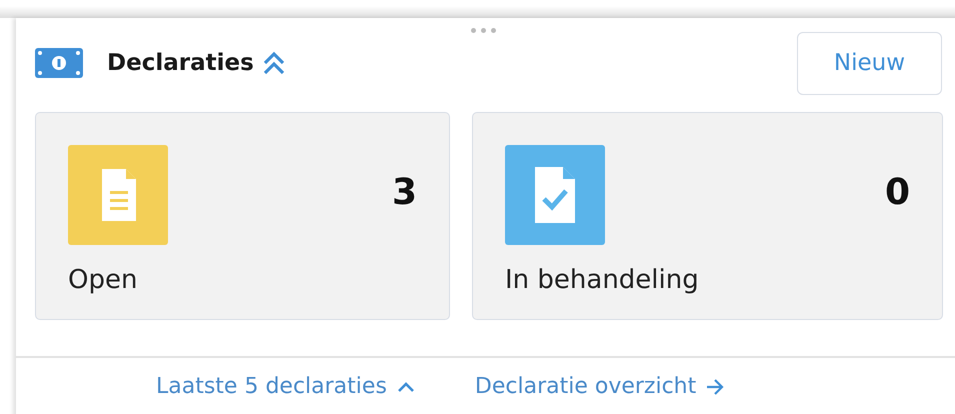  What do you see at coordinates (599, 386) in the screenshot?
I see `footer-link: Declaratie overzicht` at bounding box center [599, 386].